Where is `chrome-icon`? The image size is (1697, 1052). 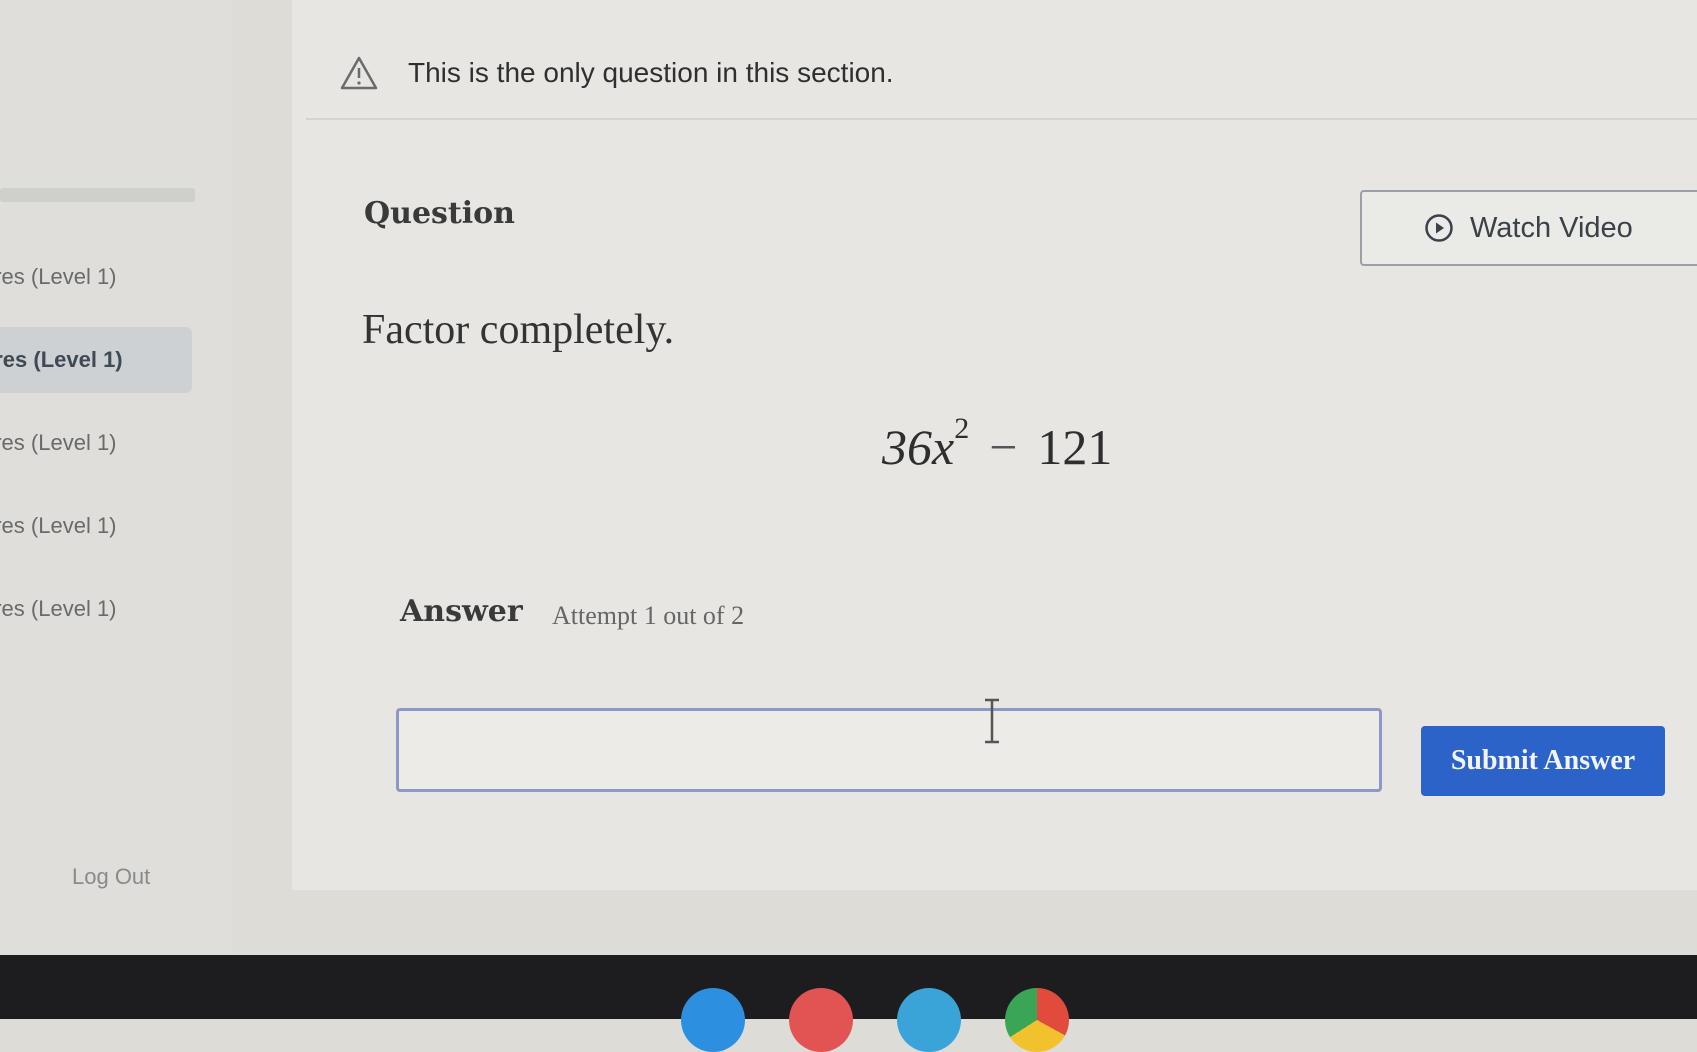 chrome-icon is located at coordinates (1037, 1020).